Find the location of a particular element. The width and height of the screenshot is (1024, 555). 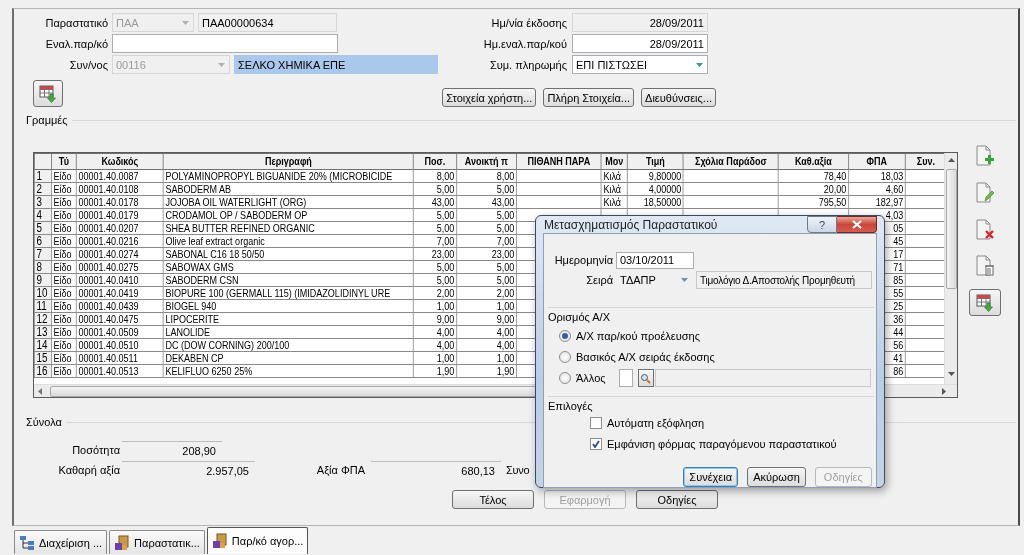

document-plus-icon is located at coordinates (985, 156).